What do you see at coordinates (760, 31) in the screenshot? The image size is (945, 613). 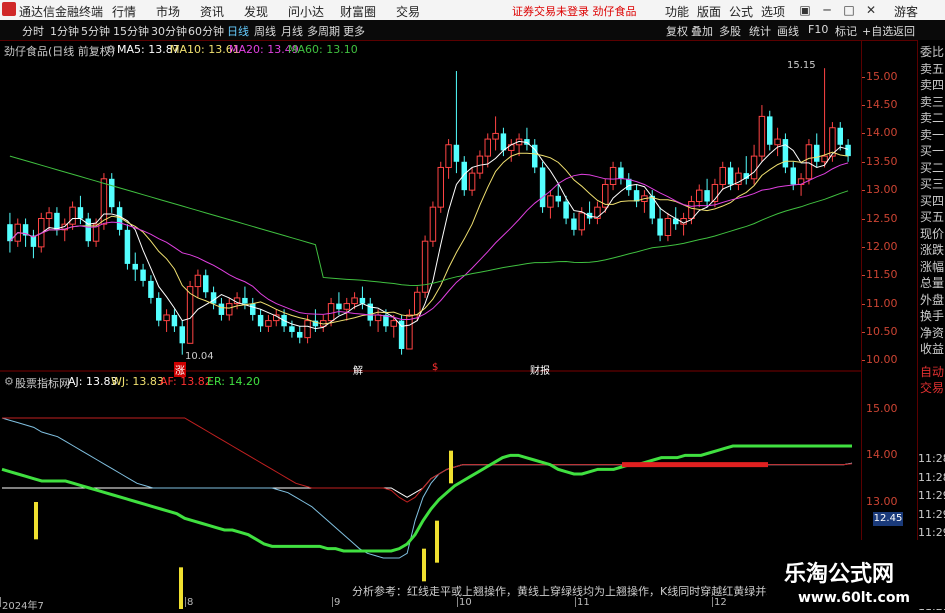 I see `tool-stats: 统计` at bounding box center [760, 31].